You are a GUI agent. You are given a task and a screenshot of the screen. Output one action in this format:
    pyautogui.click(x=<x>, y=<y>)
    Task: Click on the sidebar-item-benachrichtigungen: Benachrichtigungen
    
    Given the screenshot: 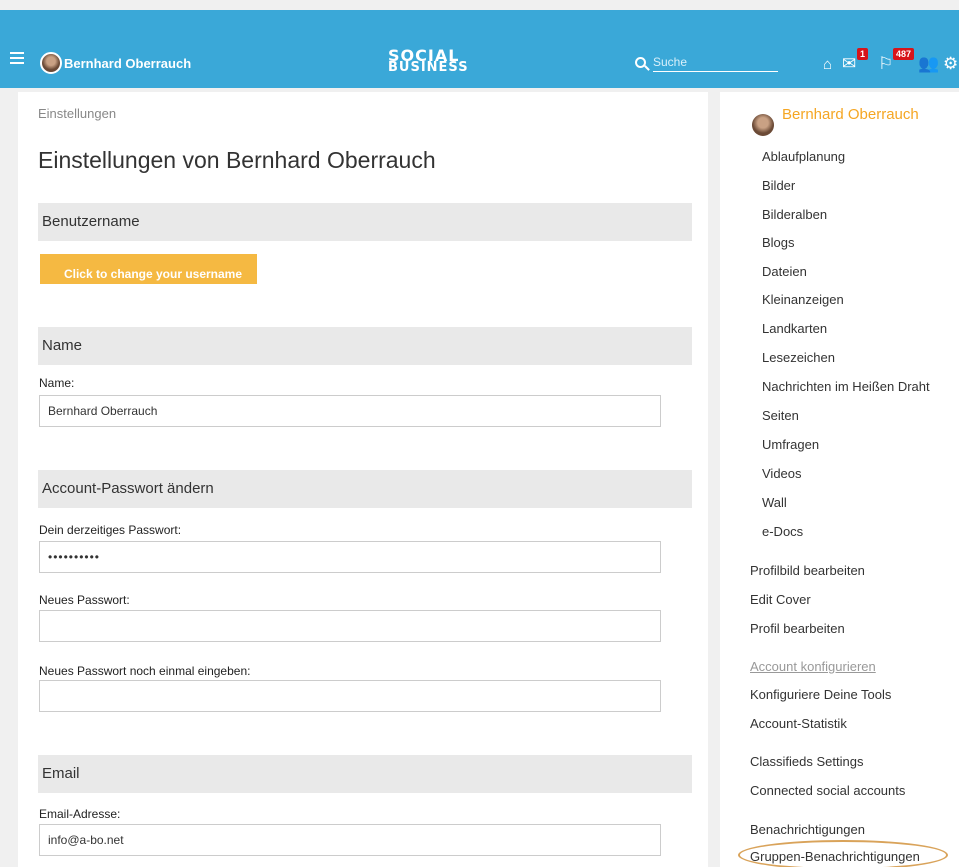 What is the action you would take?
    pyautogui.click(x=807, y=829)
    